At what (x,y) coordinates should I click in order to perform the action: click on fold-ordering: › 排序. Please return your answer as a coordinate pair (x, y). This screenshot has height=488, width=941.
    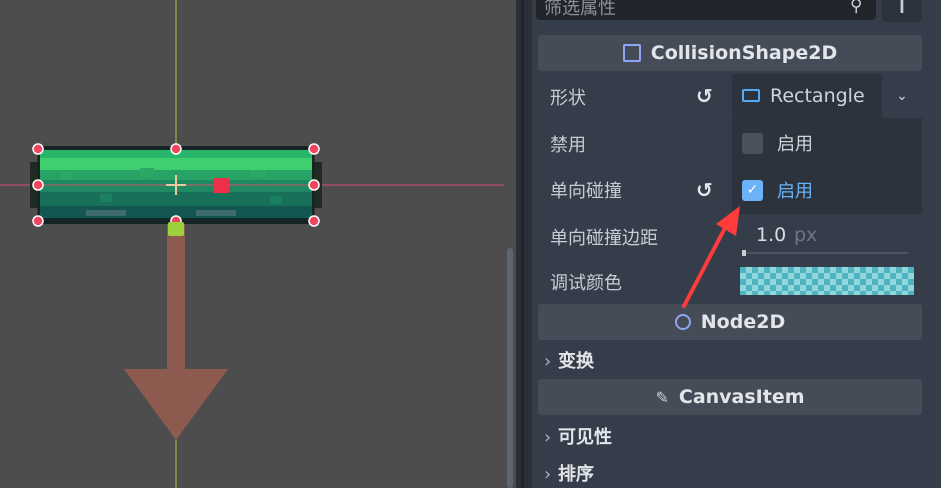
    Looking at the image, I should click on (569, 473).